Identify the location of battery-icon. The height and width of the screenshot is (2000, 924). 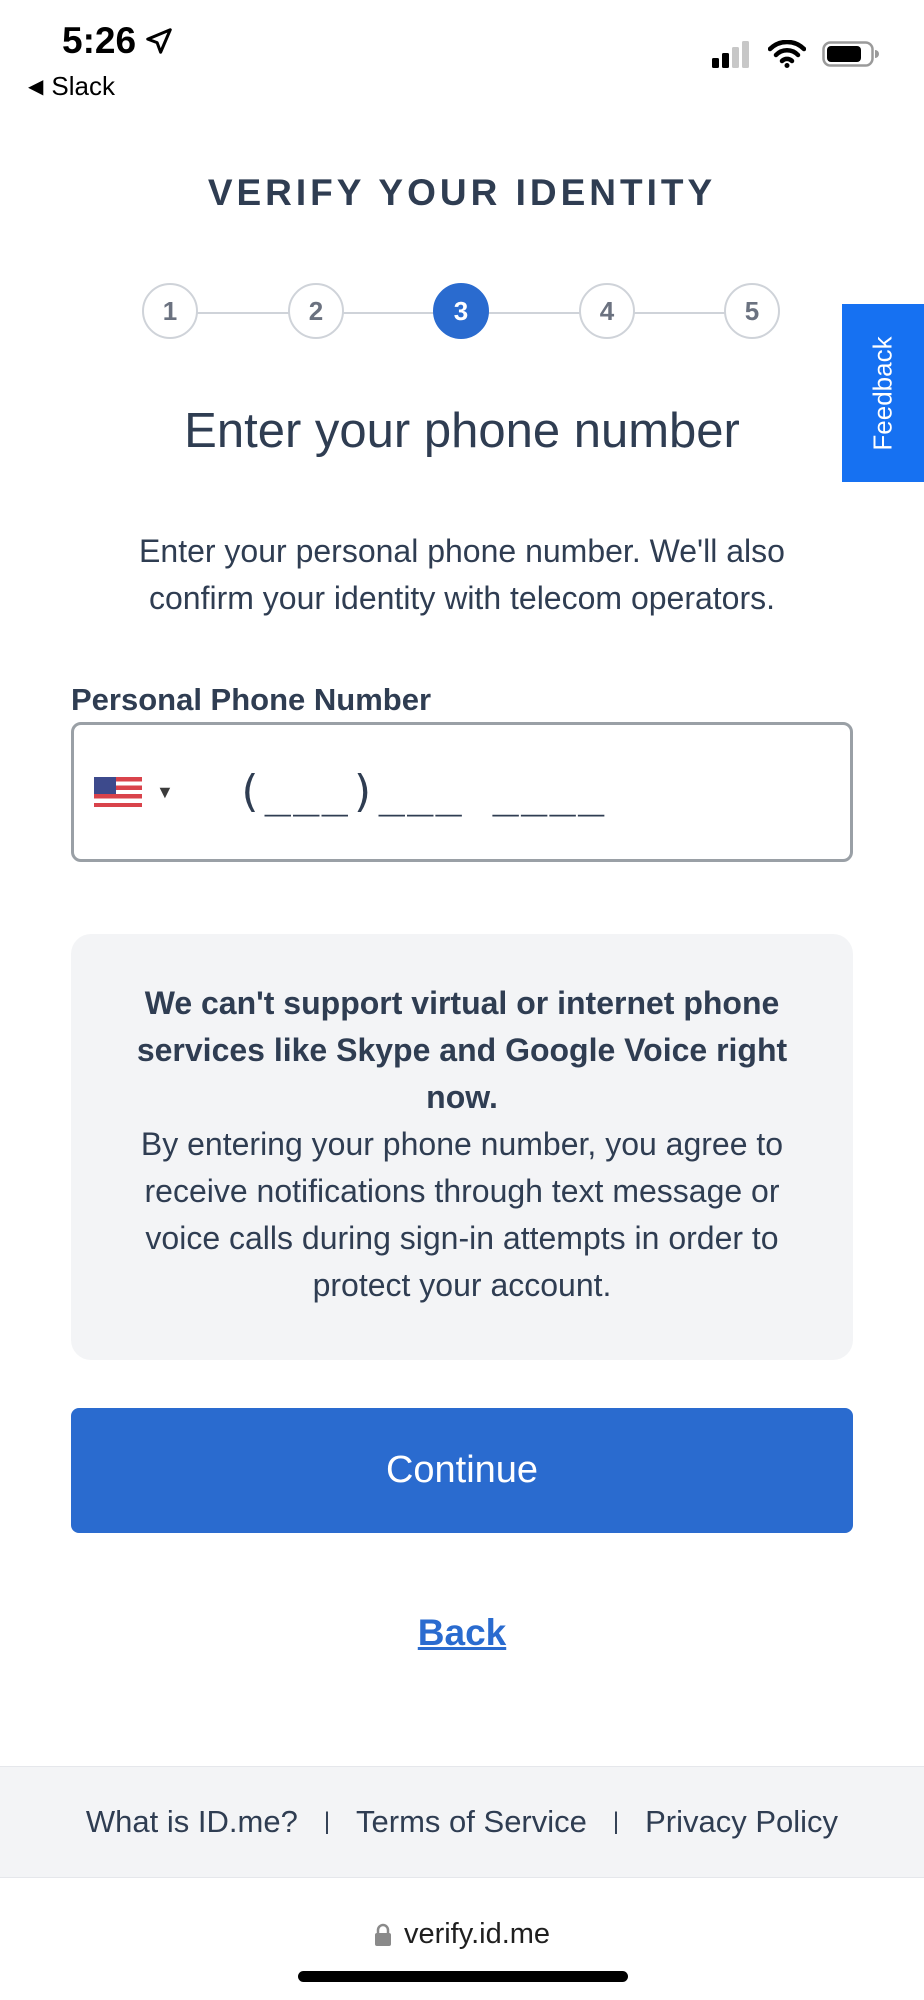
(850, 54).